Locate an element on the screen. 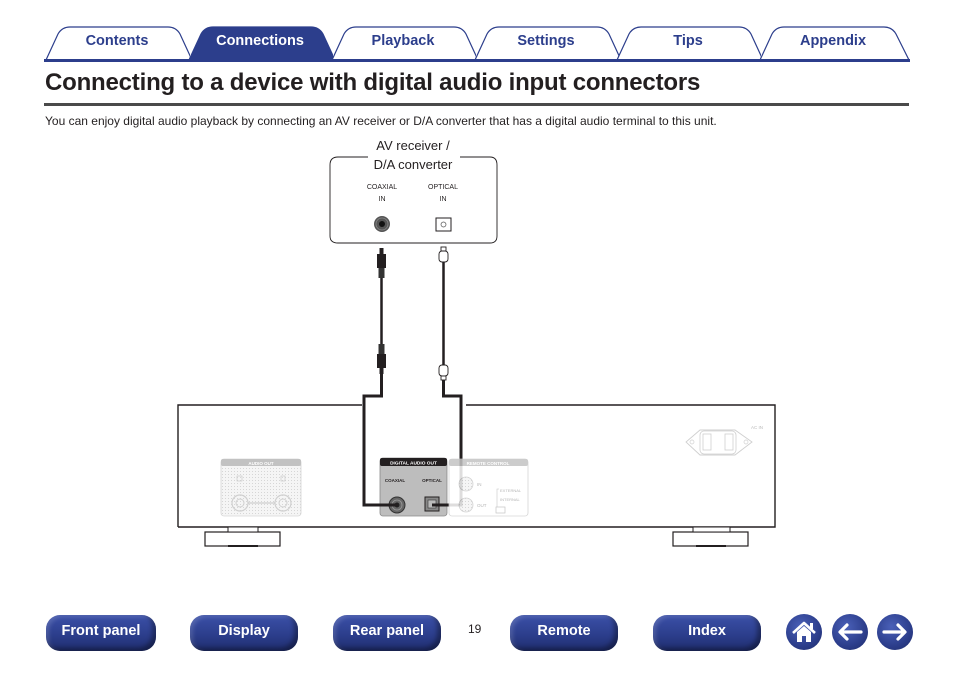 This screenshot has height=673, width=954. back-button is located at coordinates (850, 632).